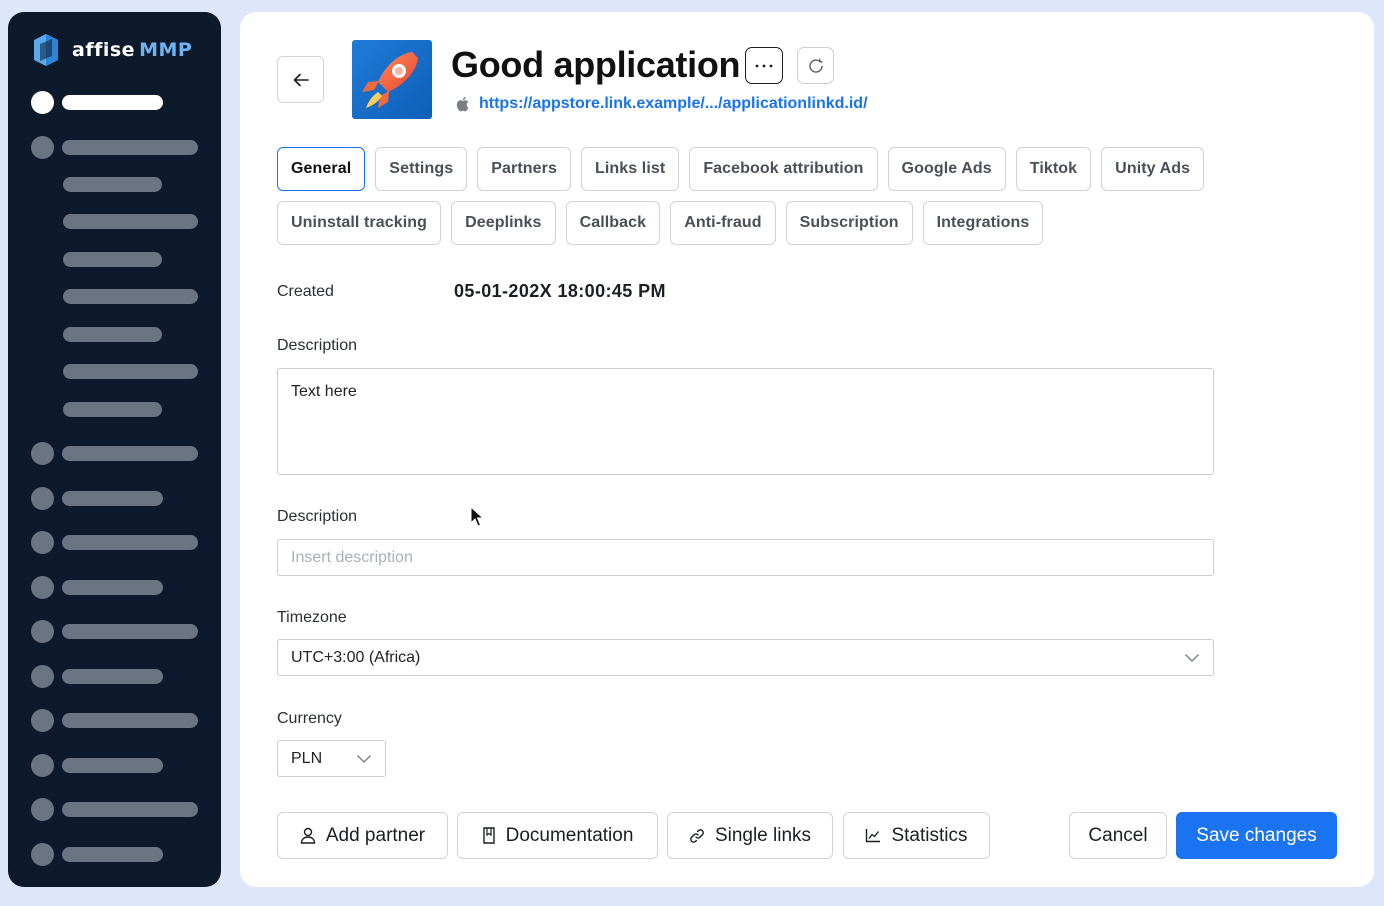 This screenshot has width=1384, height=906. Describe the element at coordinates (308, 835) in the screenshot. I see `user-icon` at that location.